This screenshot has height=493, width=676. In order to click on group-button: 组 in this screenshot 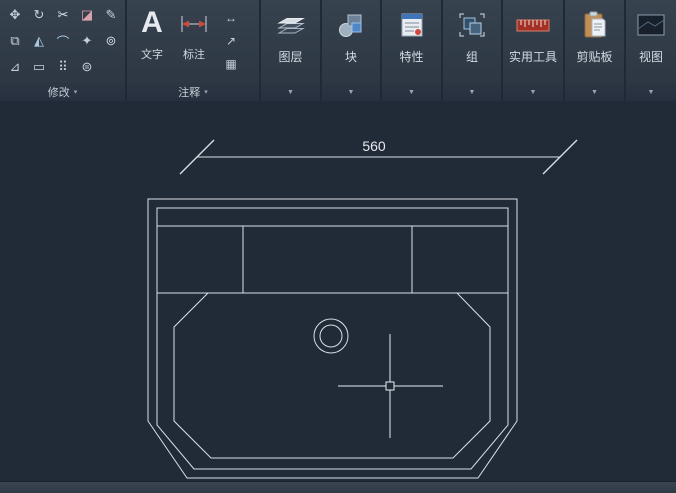, I will do `click(472, 41)`.